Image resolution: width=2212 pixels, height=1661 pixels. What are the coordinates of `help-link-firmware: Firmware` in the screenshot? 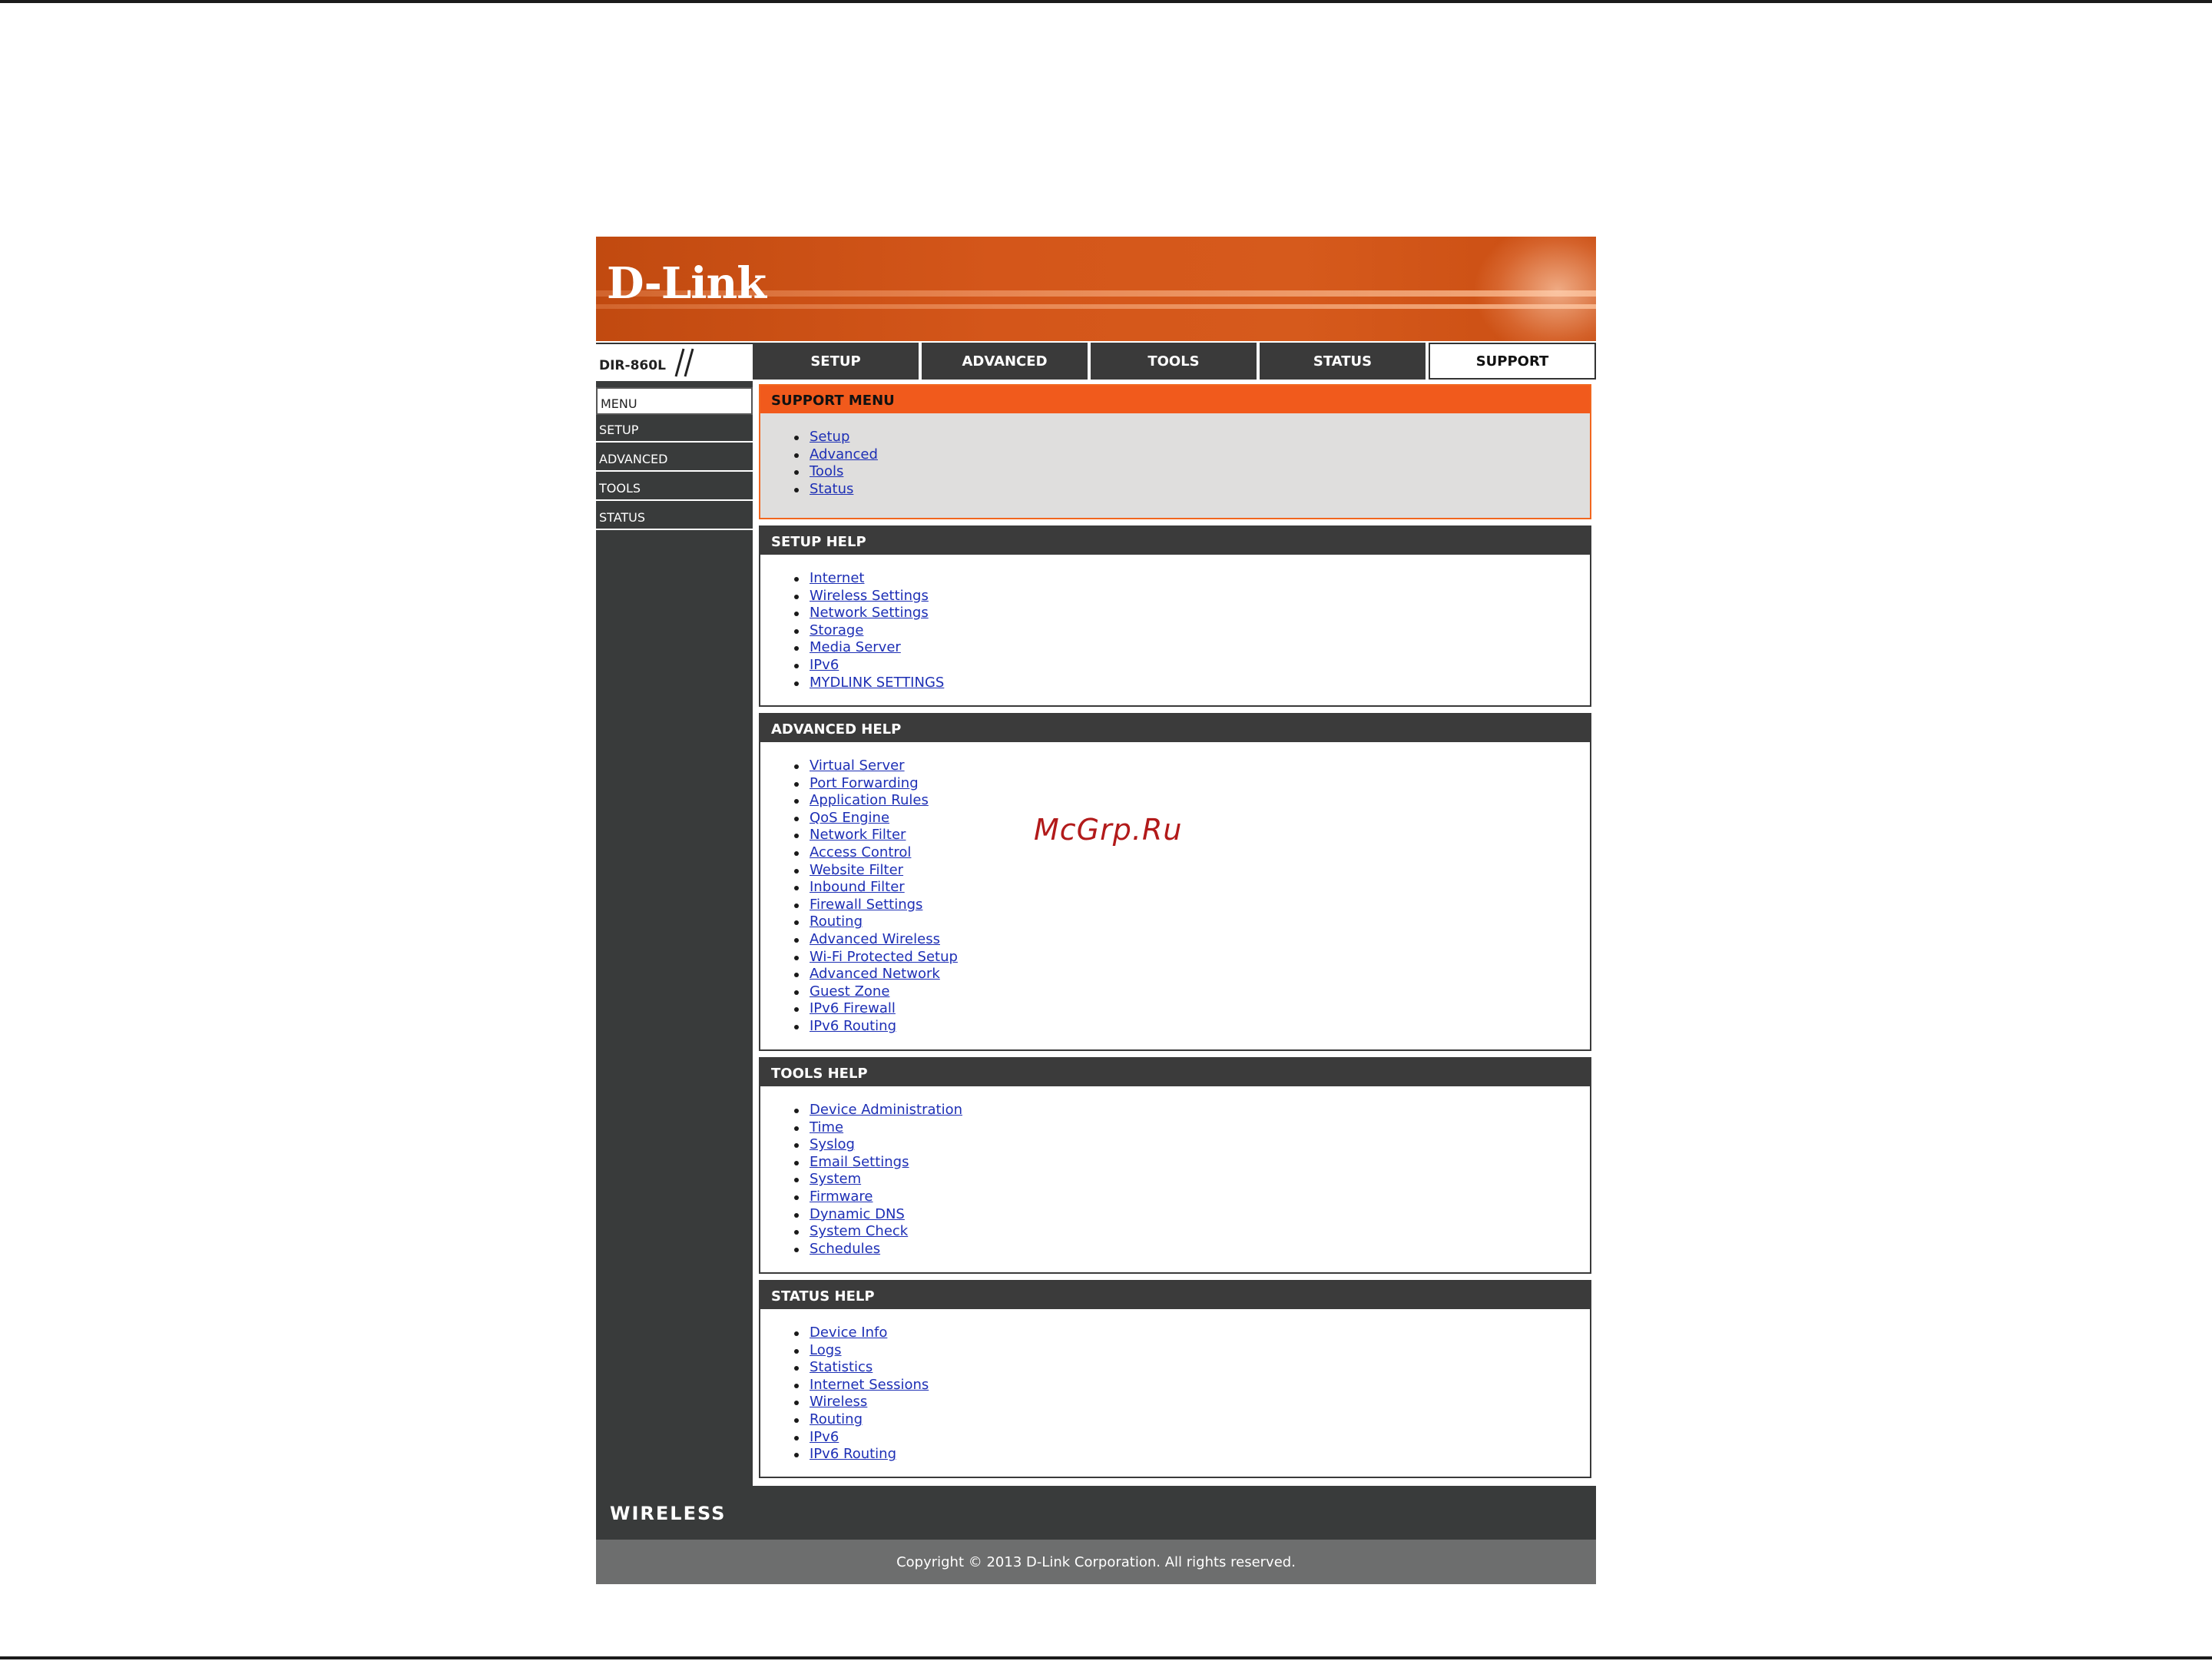 It's located at (841, 1197).